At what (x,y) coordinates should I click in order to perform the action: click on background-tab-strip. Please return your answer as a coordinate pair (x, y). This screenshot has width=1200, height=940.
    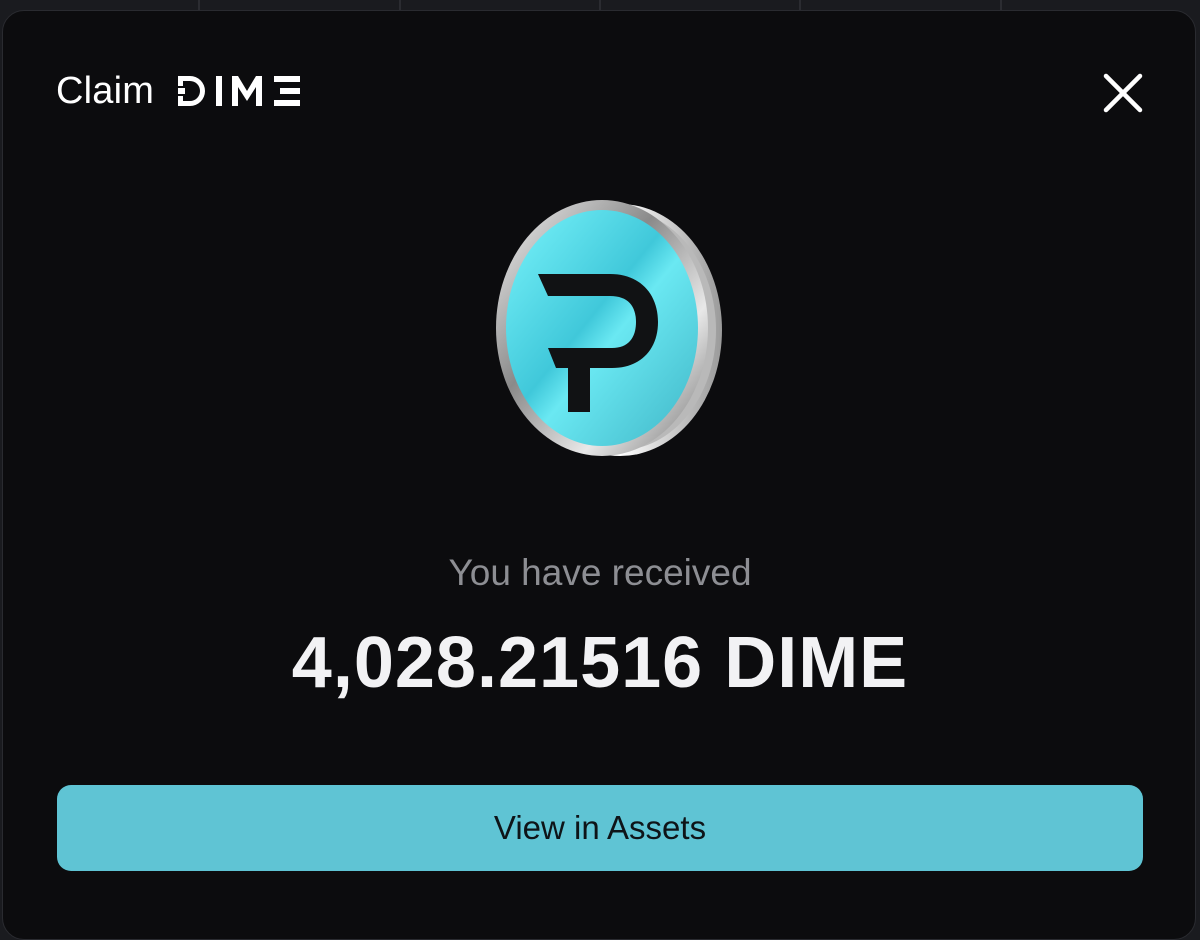
    Looking at the image, I should click on (600, 5).